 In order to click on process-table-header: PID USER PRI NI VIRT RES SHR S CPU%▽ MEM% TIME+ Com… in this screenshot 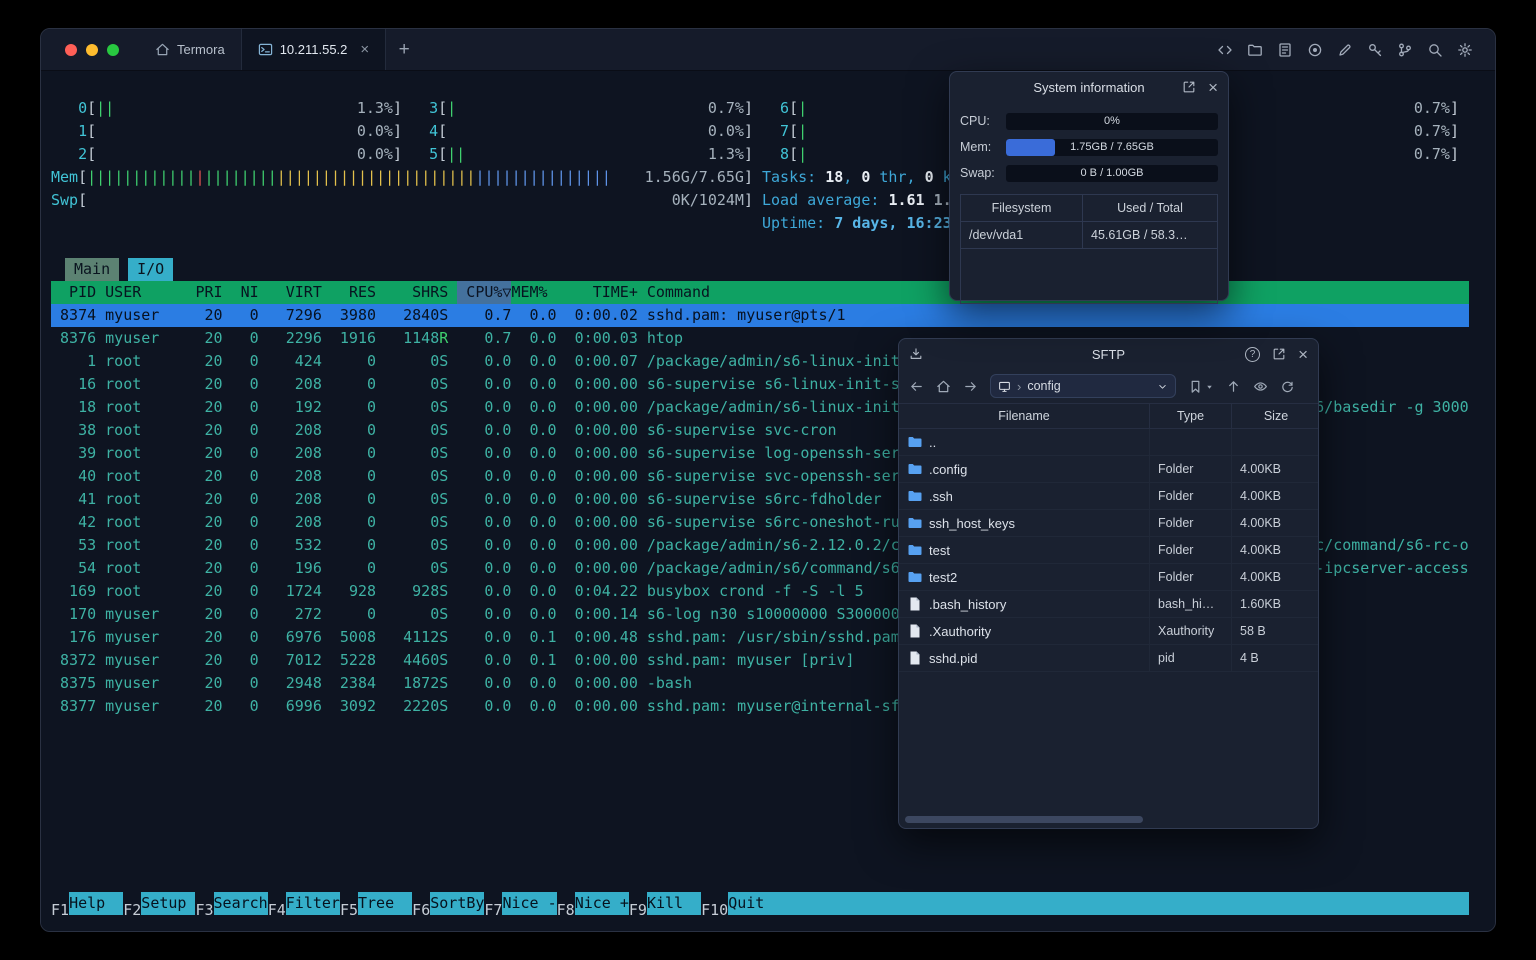, I will do `click(760, 292)`.